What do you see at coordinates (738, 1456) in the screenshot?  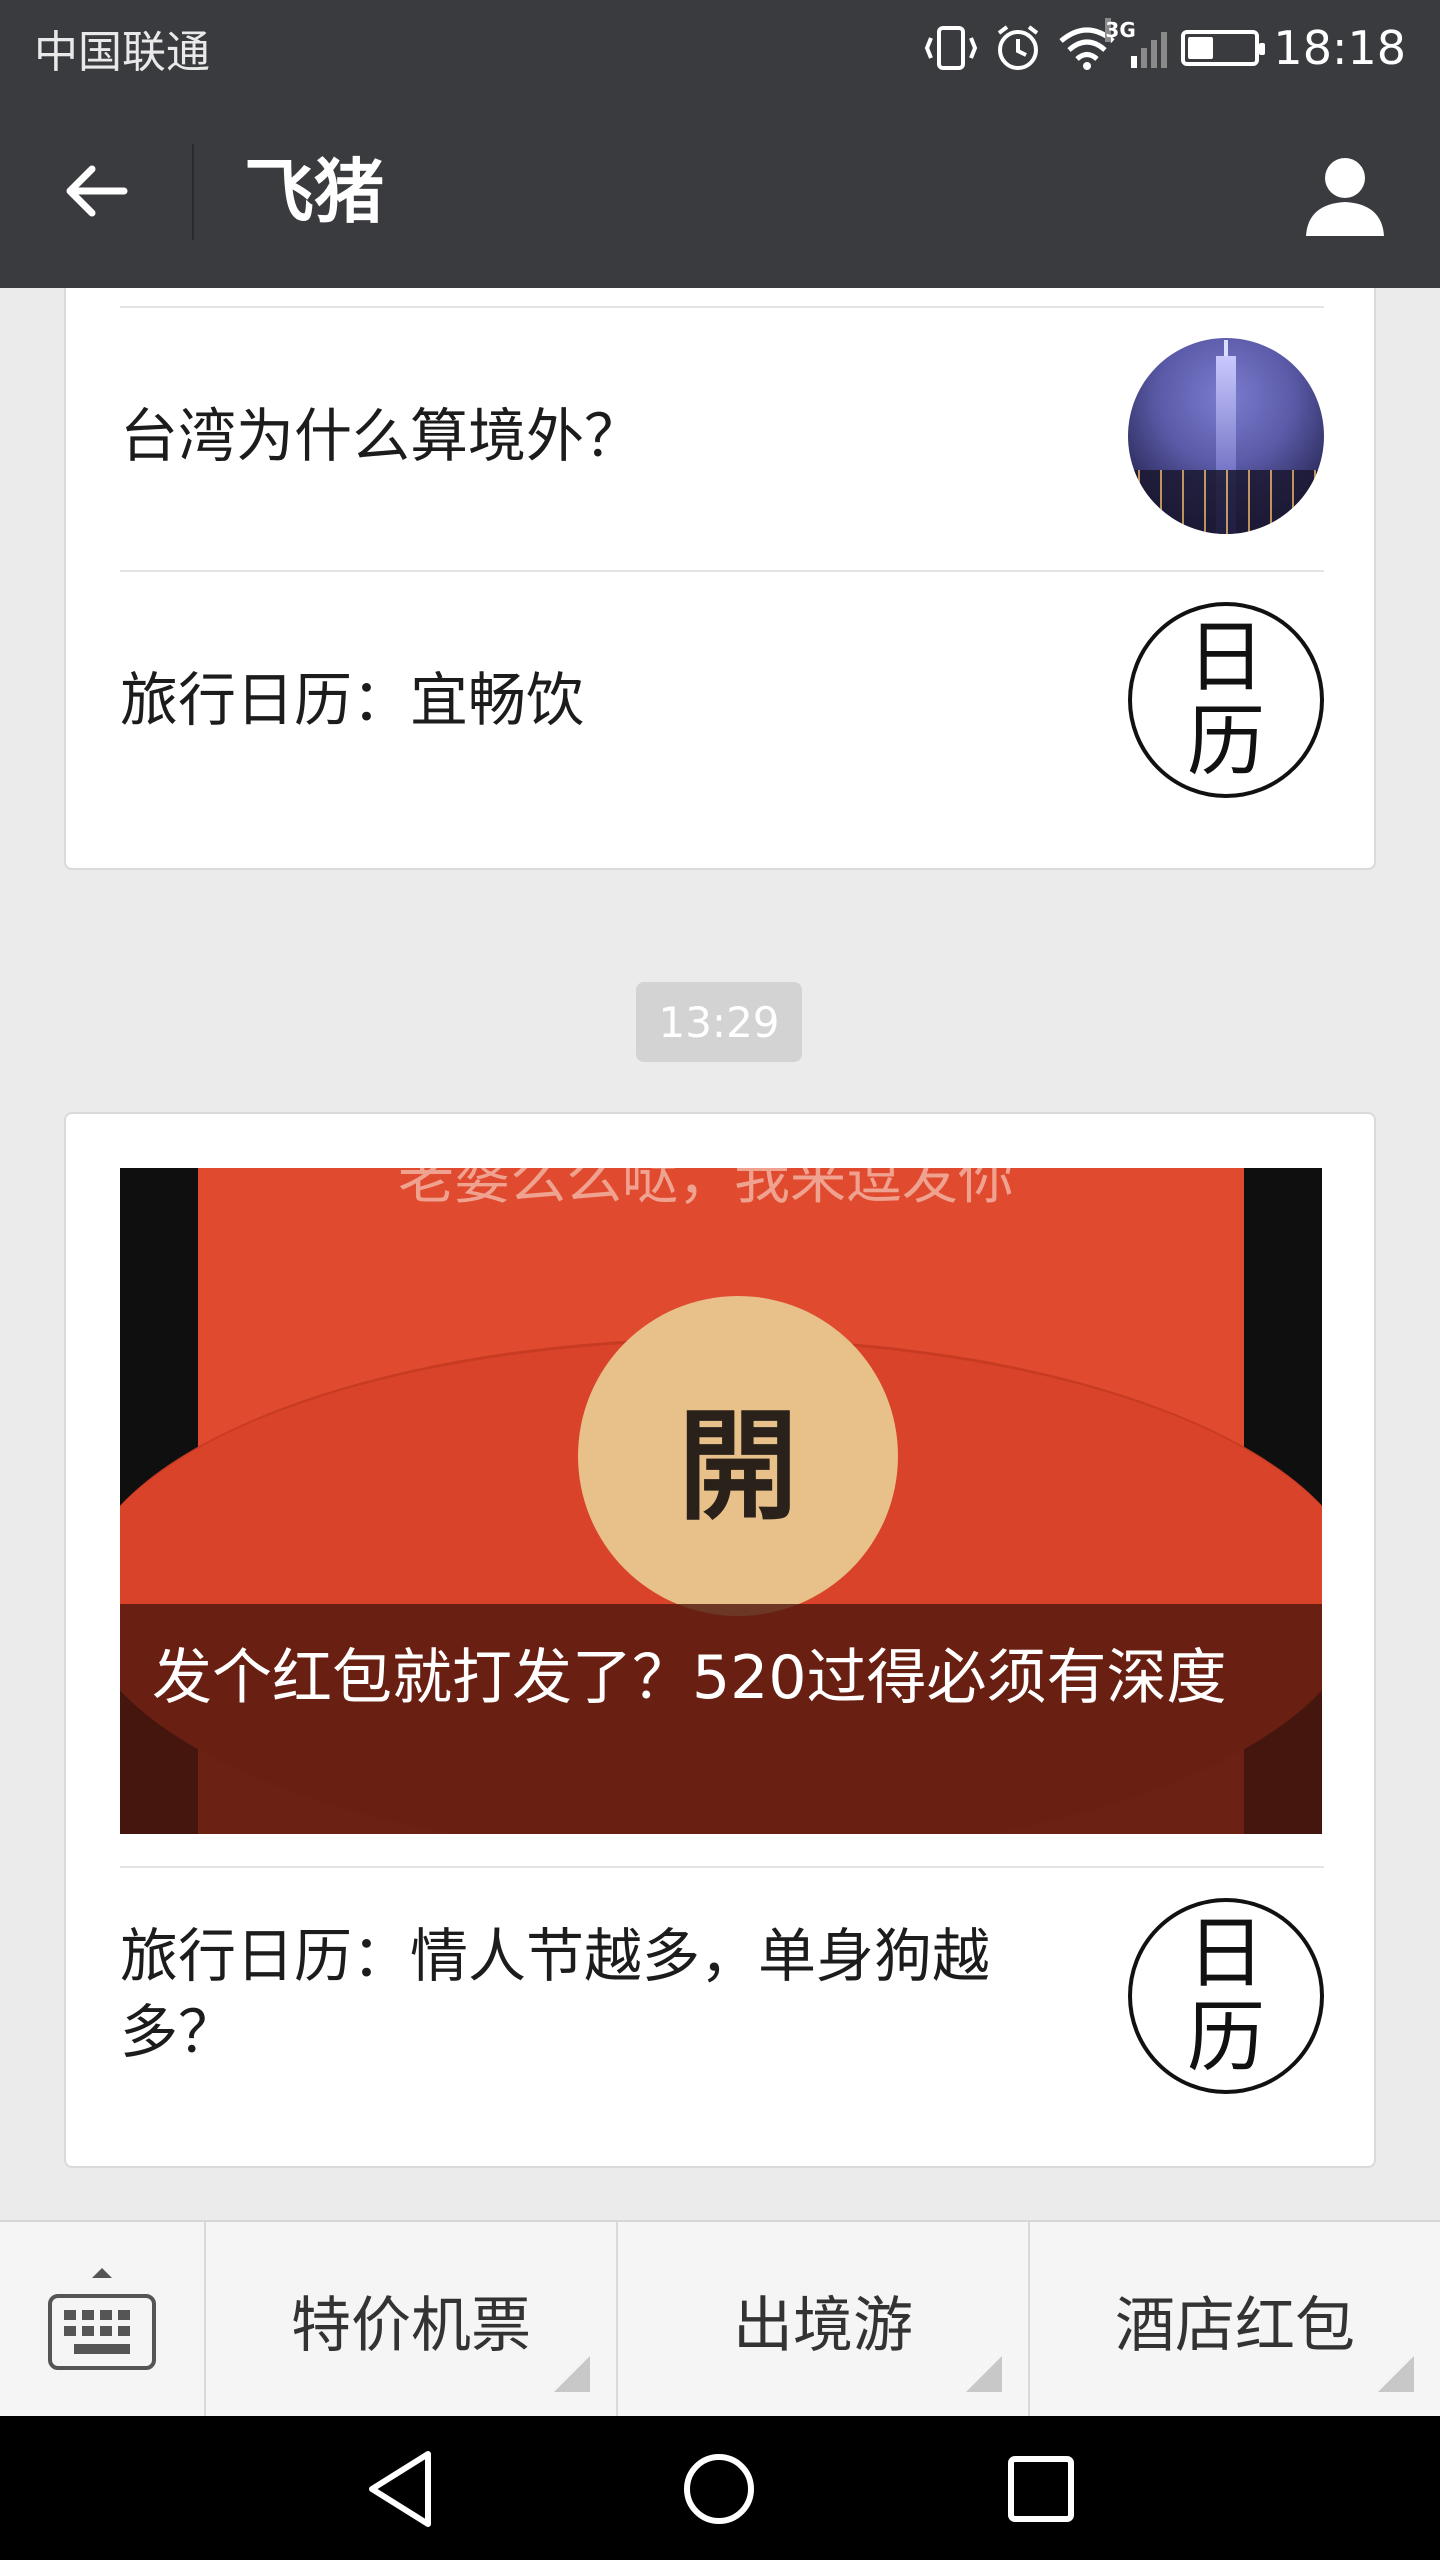 I see `open-envelope-button: 開` at bounding box center [738, 1456].